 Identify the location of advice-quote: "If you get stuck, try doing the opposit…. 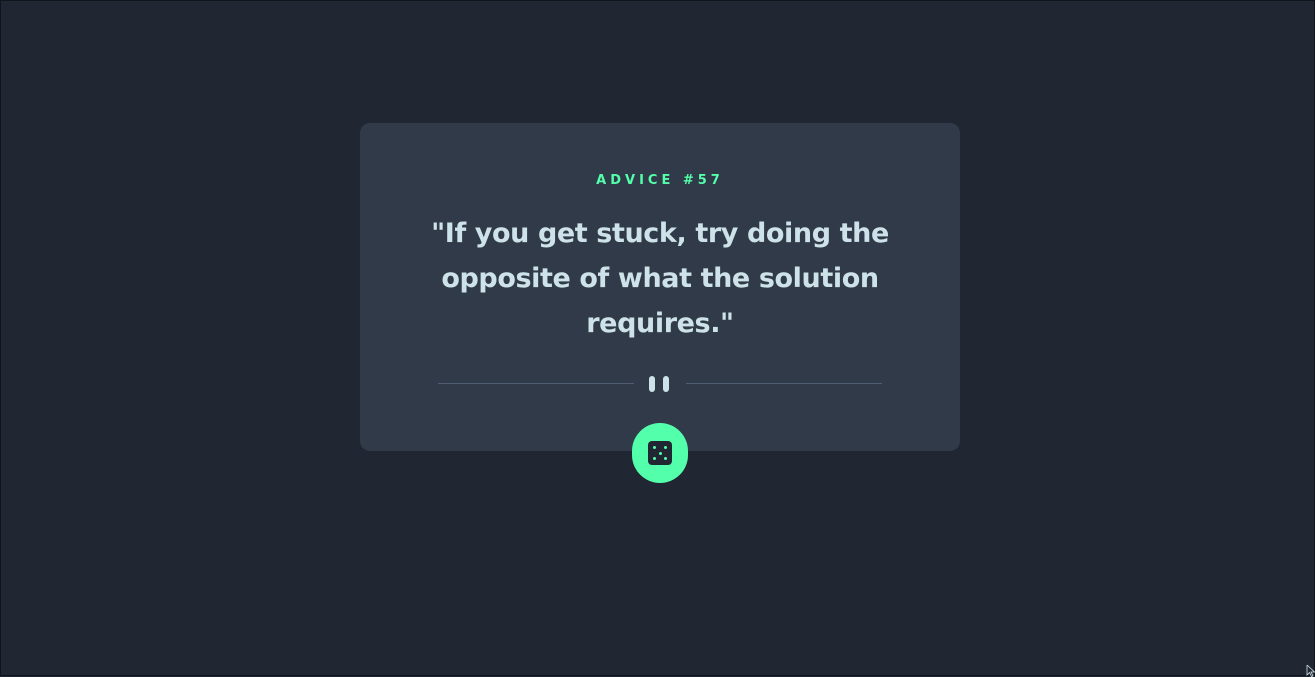
(660, 278).